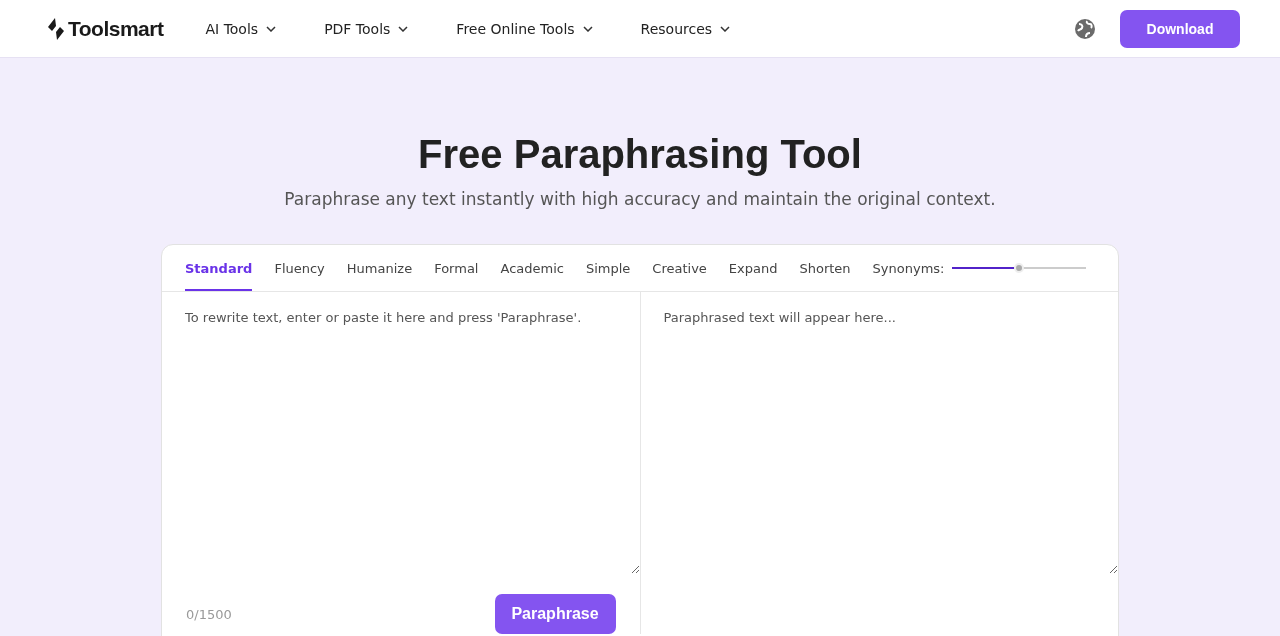 The height and width of the screenshot is (636, 1280). I want to click on mode-tab: Expand, so click(753, 268).